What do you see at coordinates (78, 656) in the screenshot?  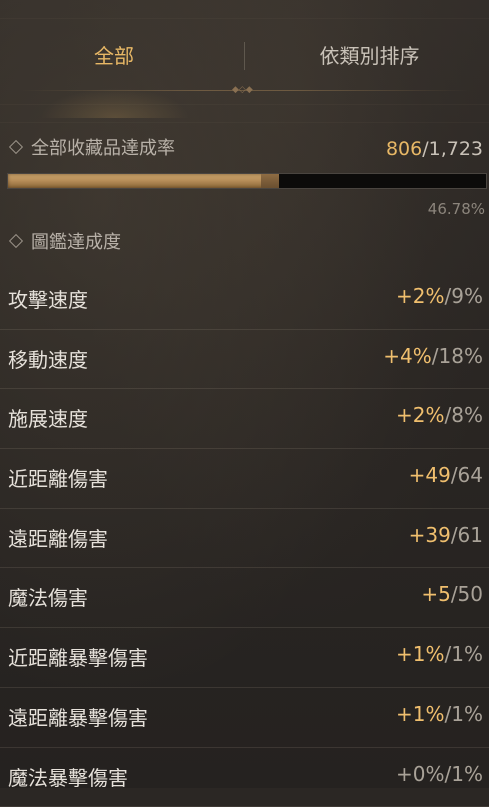 I see `stat-label: 近距離暴擊傷害` at bounding box center [78, 656].